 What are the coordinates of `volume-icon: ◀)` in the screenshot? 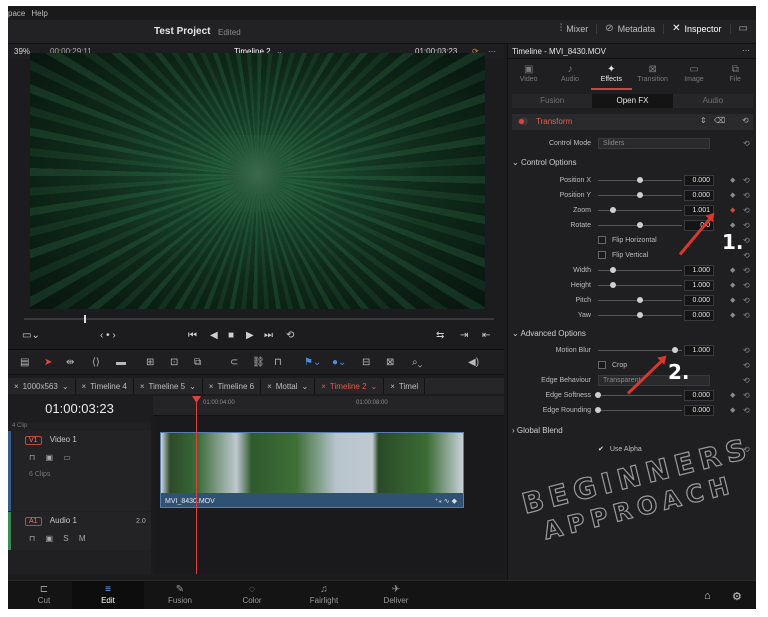 It's located at (473, 362).